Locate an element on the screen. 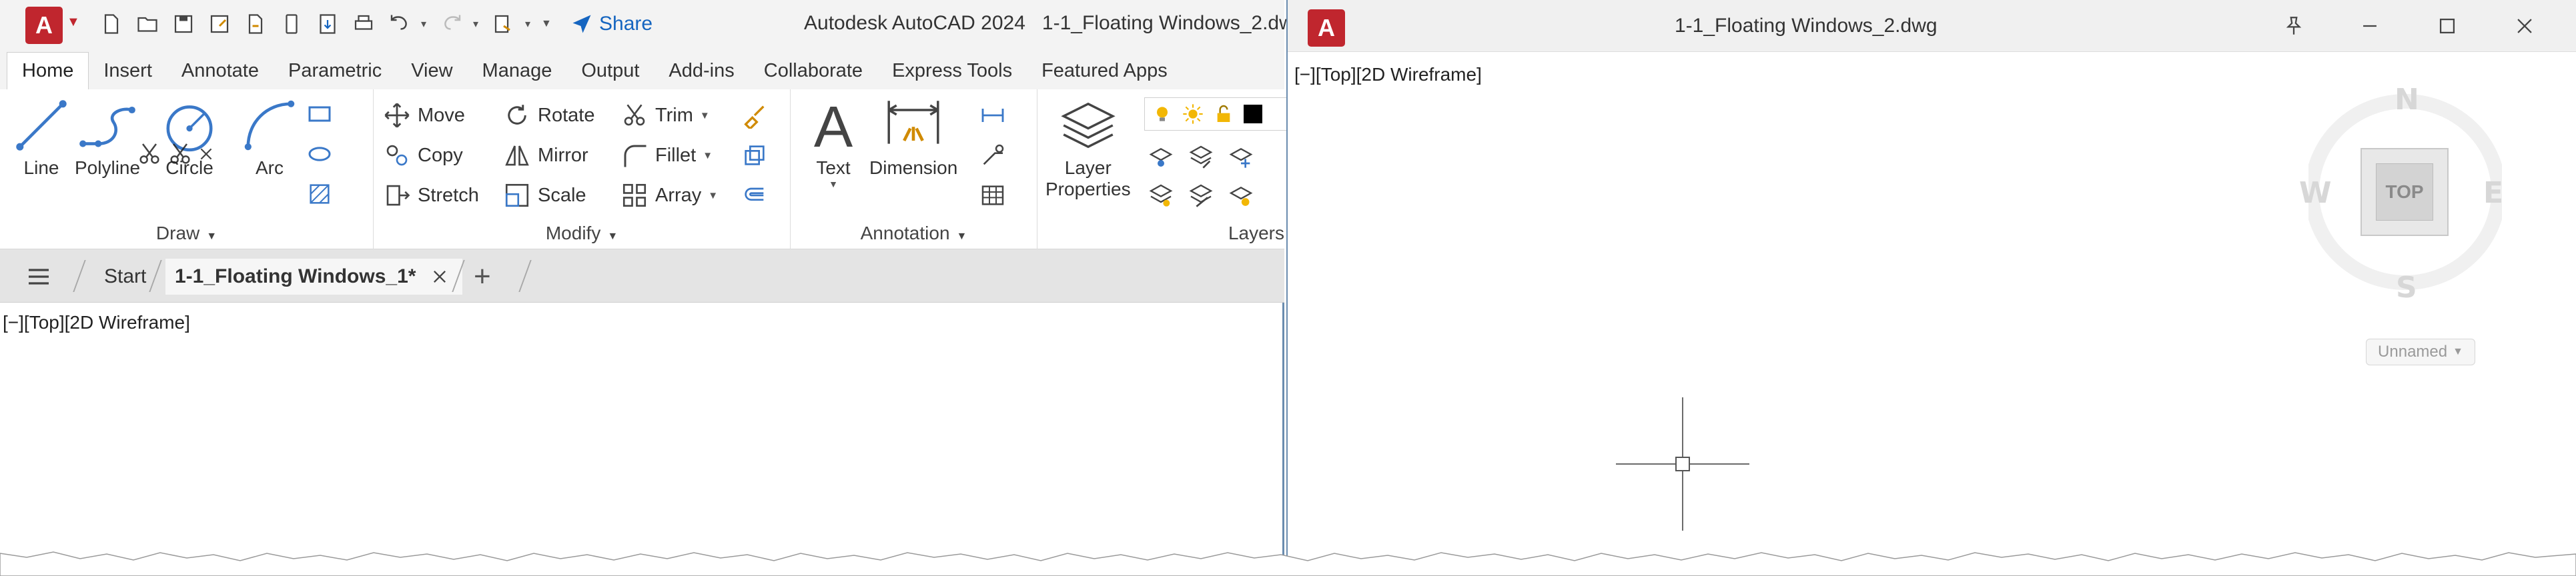 This screenshot has width=2576, height=576. trim-icon is located at coordinates (149, 153).